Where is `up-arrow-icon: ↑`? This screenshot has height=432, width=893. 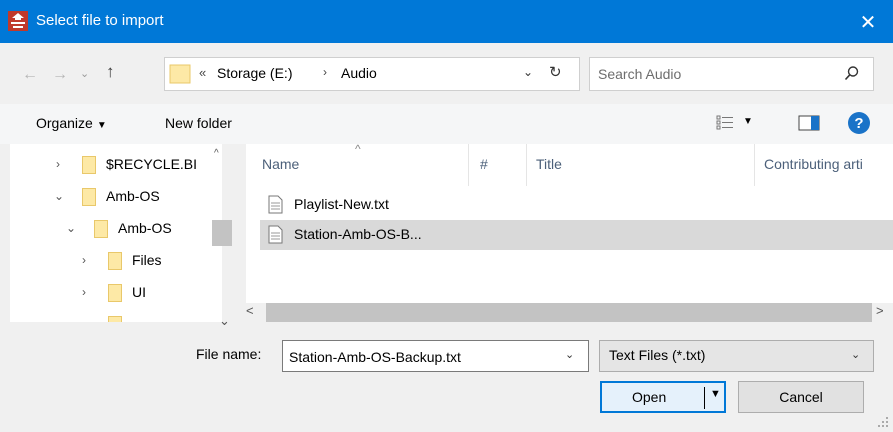
up-arrow-icon: ↑ is located at coordinates (110, 72).